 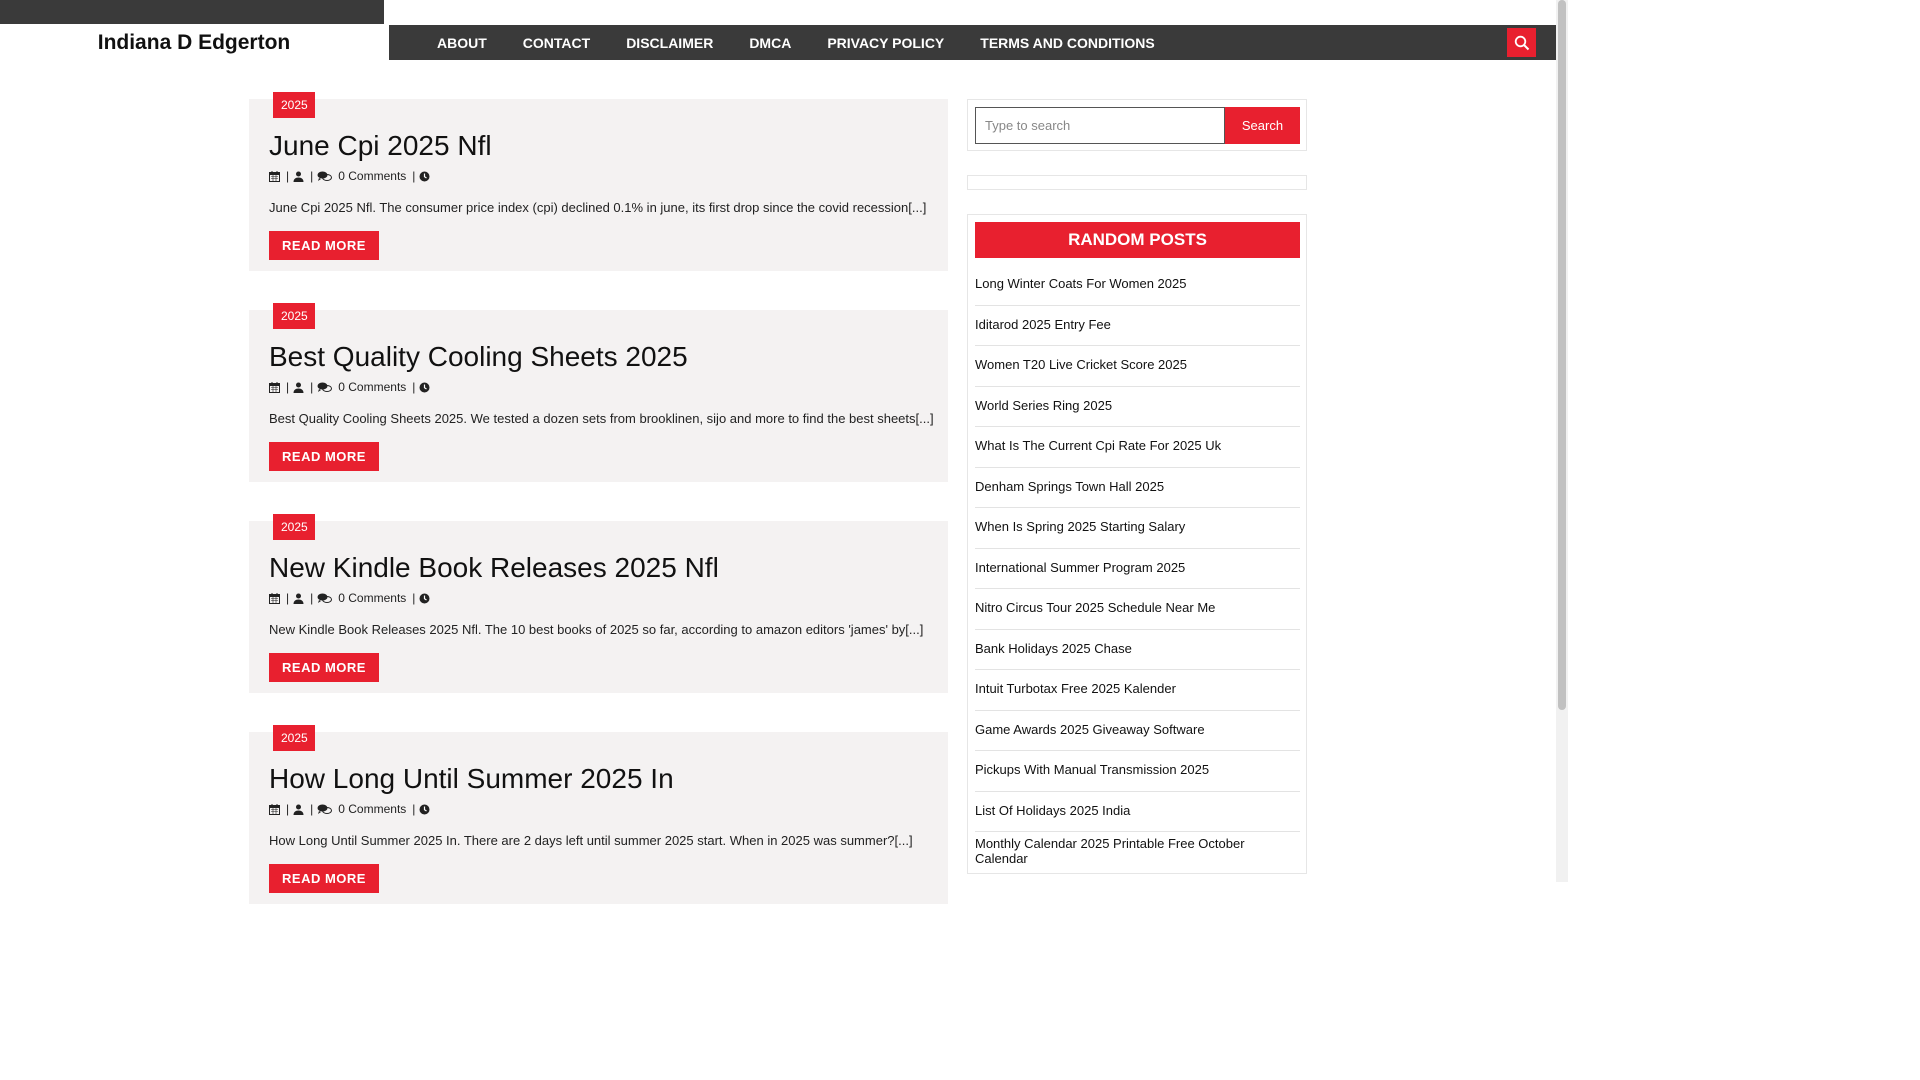 I want to click on post-title: New Kindle Book Releases 2025 Nfl, so click(x=494, y=568).